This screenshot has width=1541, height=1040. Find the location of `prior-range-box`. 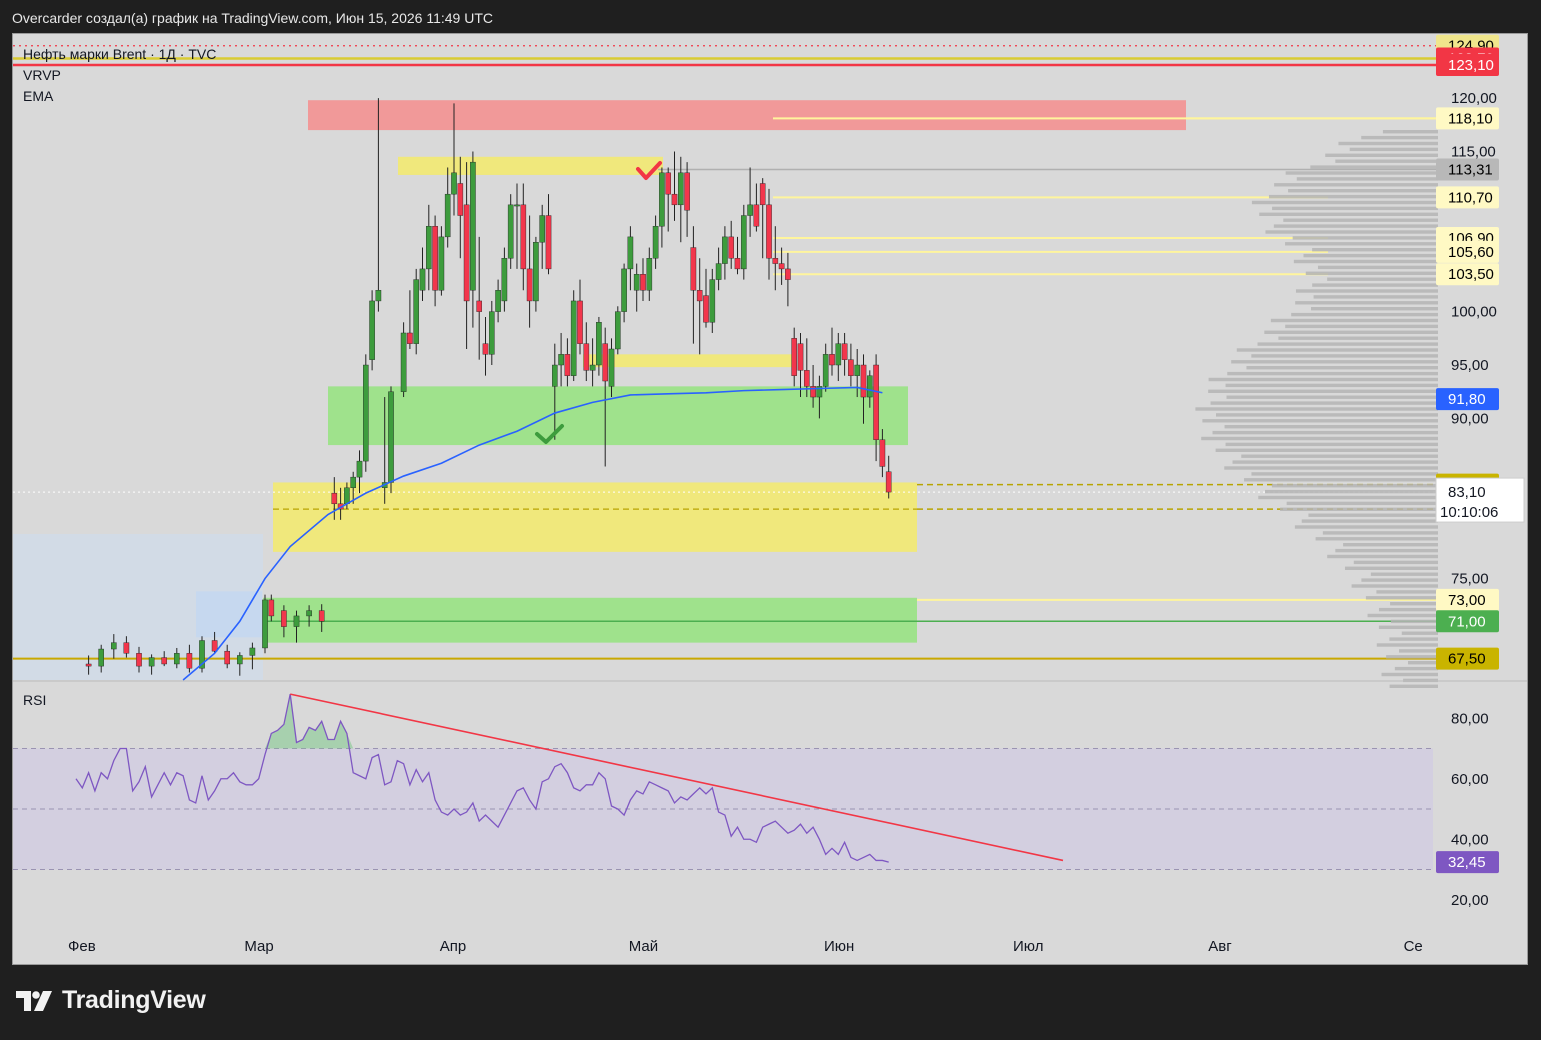

prior-range-box is located at coordinates (229, 614).